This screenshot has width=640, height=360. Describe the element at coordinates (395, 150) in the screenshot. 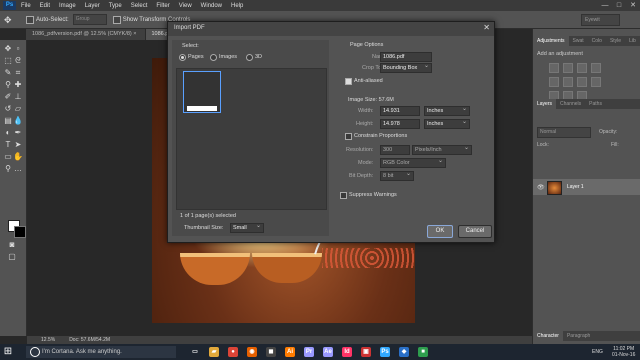

I see `resolution-field: 300` at that location.